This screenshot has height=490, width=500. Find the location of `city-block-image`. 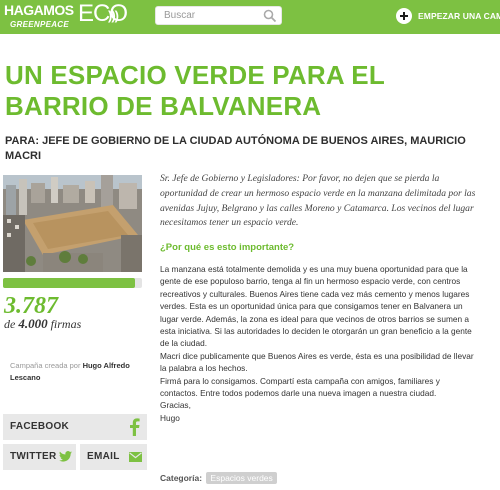

city-block-image is located at coordinates (72, 223).